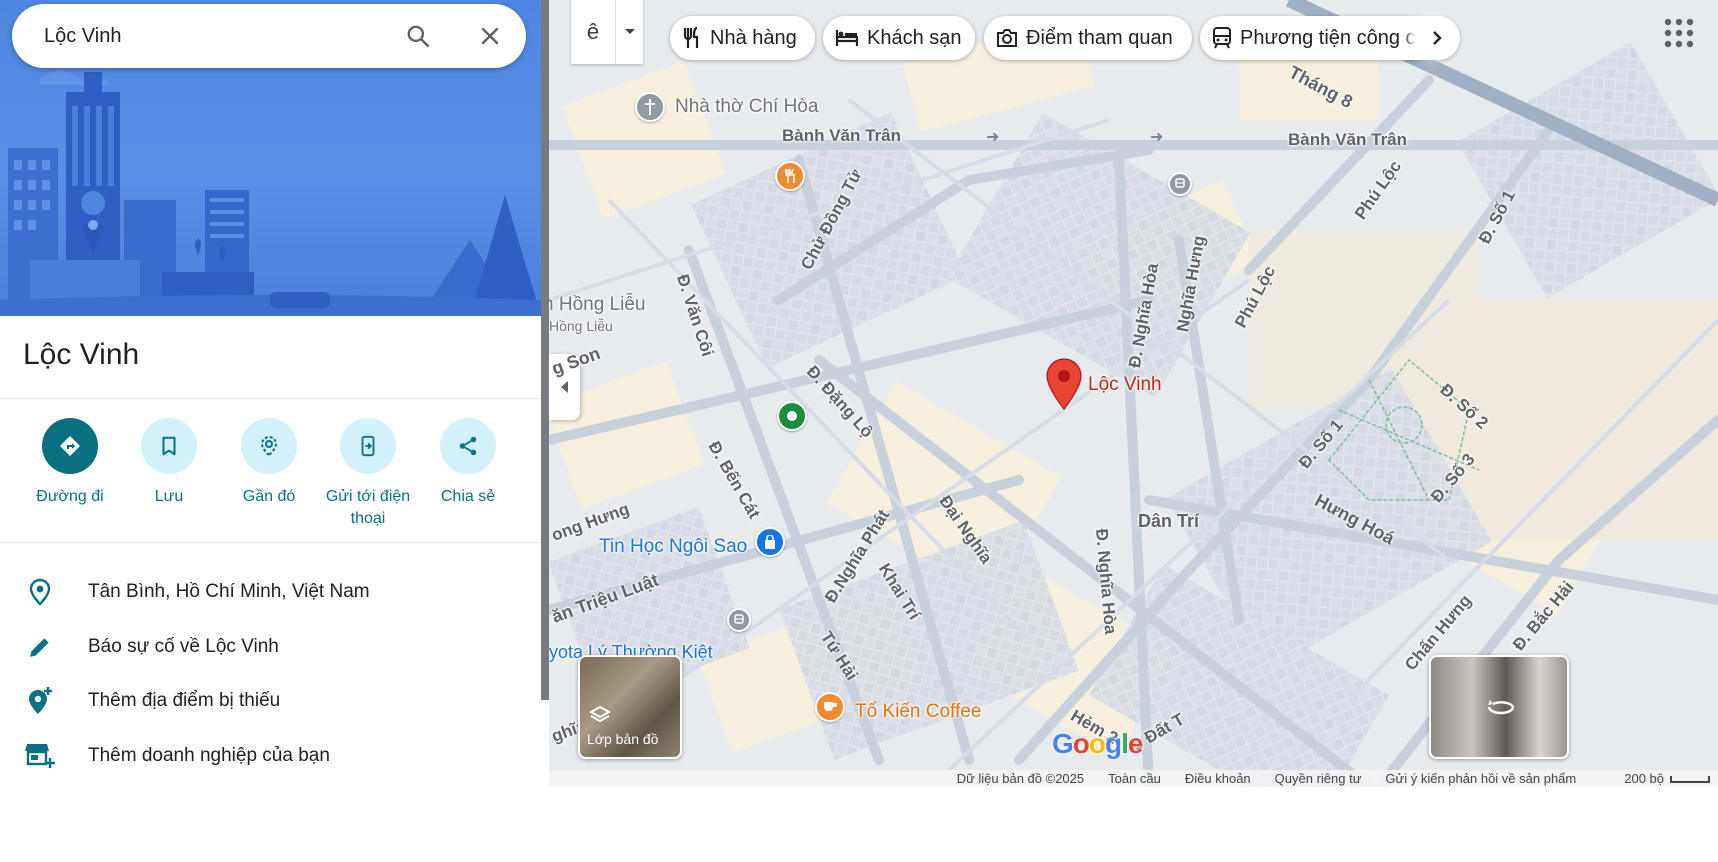 The width and height of the screenshot is (1718, 862). I want to click on send-to-phone-icon, so click(368, 446).